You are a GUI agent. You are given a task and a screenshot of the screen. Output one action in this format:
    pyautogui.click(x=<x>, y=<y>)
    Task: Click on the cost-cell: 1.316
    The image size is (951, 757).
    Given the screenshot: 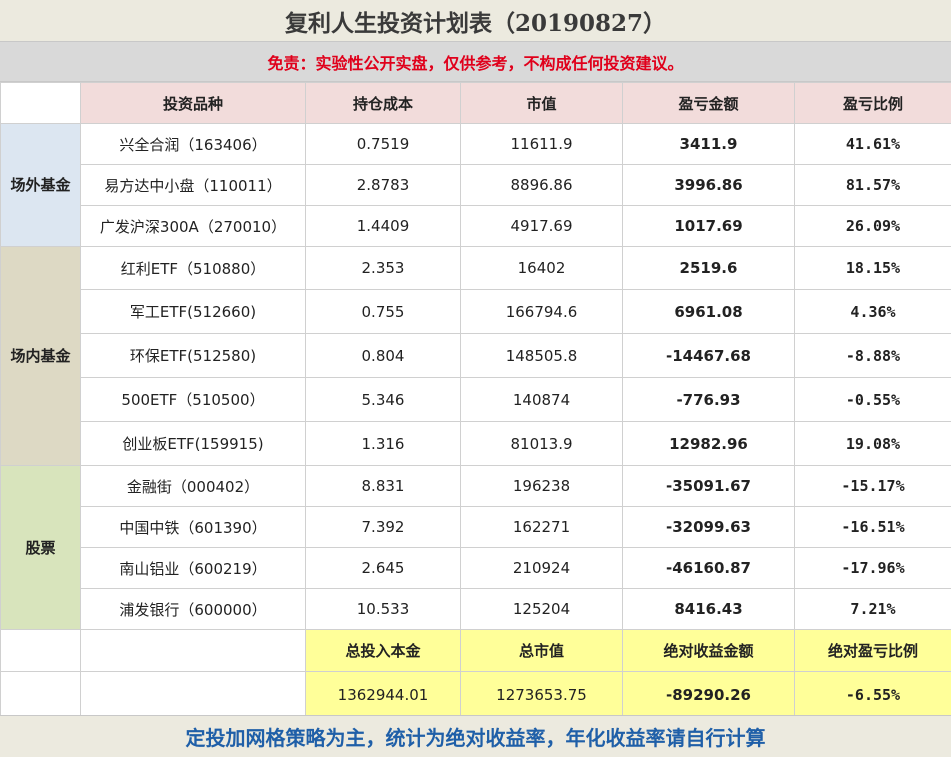 What is the action you would take?
    pyautogui.click(x=383, y=443)
    